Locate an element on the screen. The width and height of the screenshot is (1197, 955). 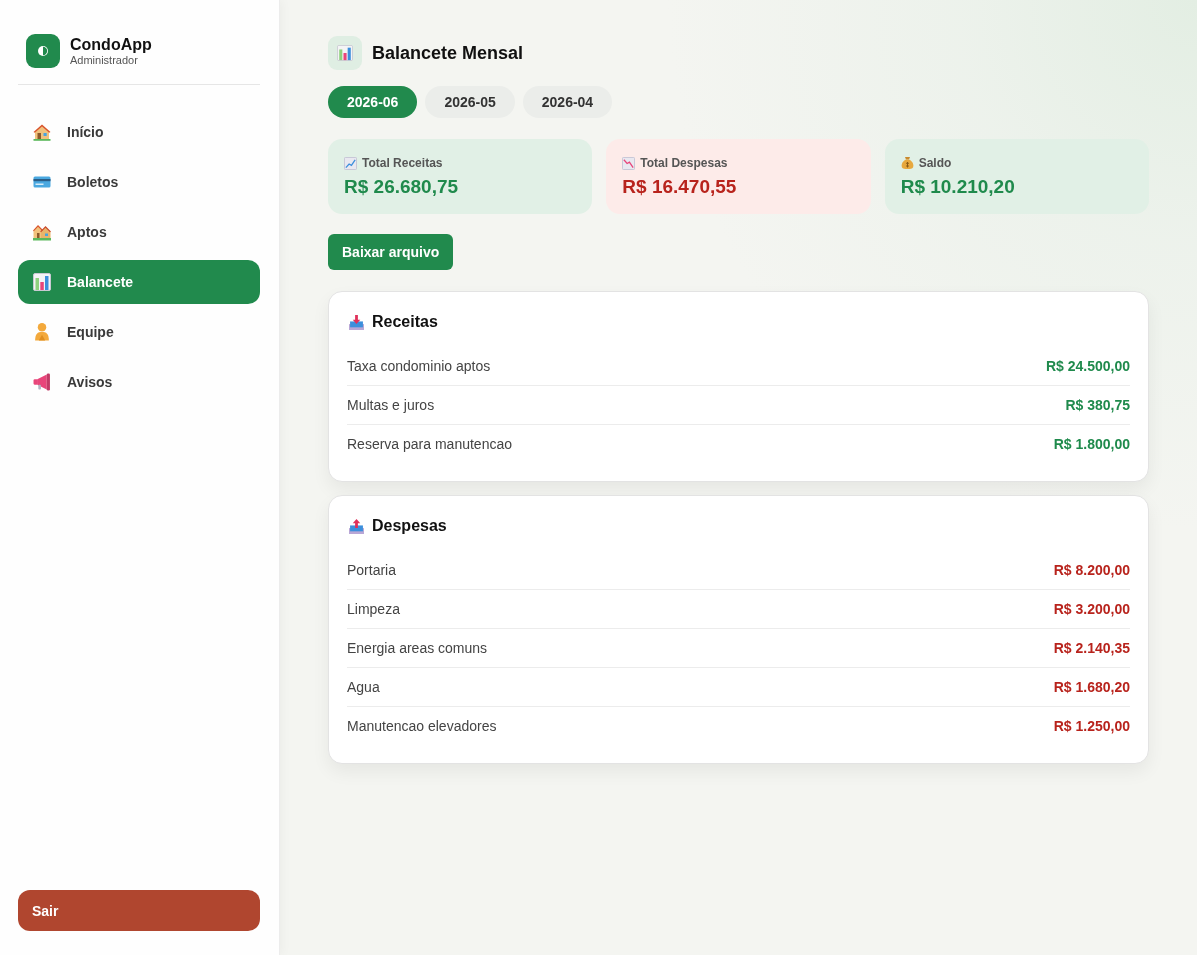
houses-icon is located at coordinates (42, 232).